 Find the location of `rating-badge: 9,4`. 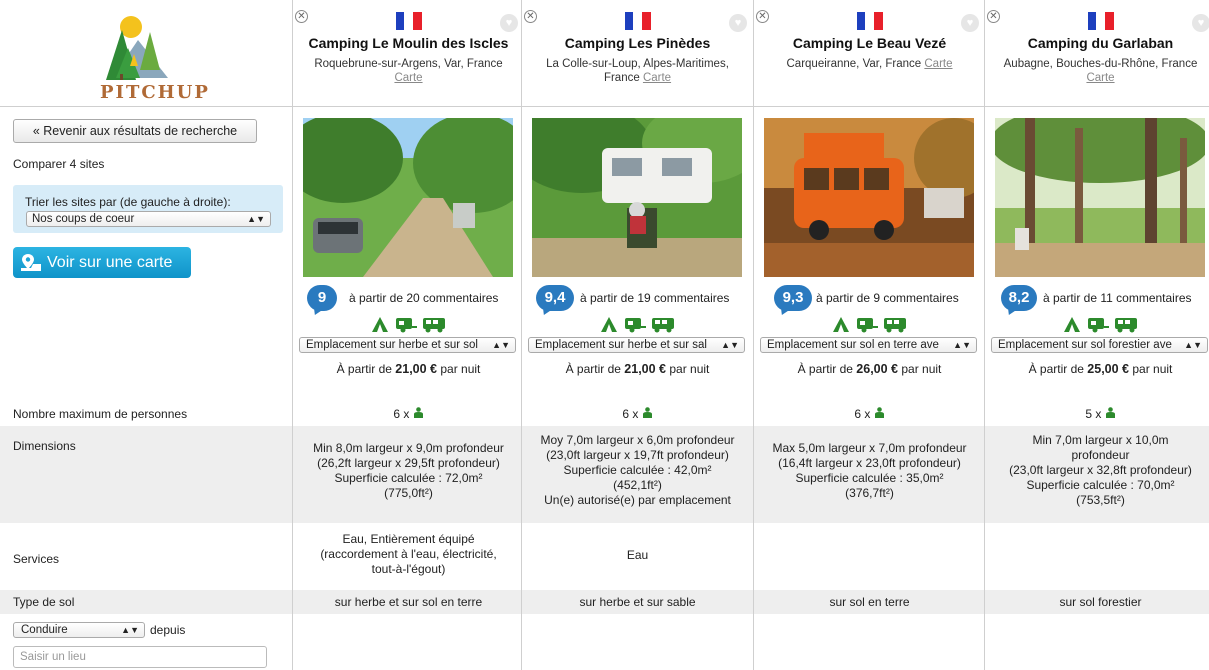

rating-badge: 9,4 is located at coordinates (555, 298).